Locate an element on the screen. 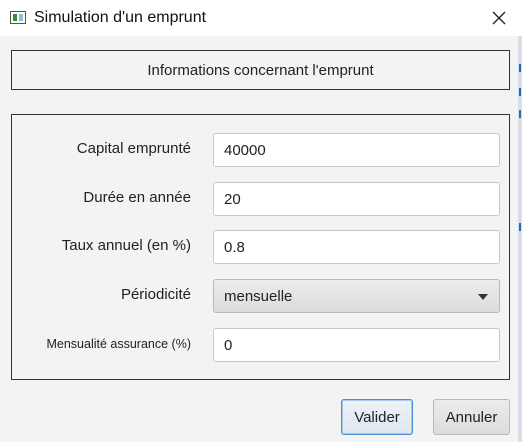 The height and width of the screenshot is (442, 522). periodicite-label: Périodicité is located at coordinates (155, 294).